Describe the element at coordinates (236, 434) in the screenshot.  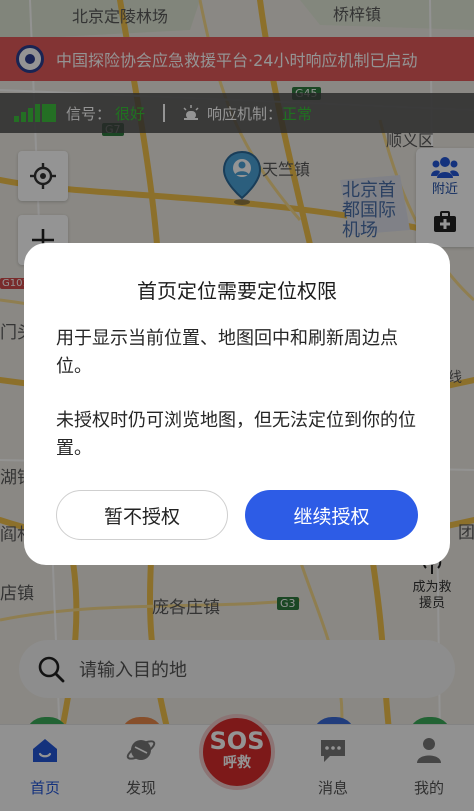
I see `dialog-paragraph-fallback: 未授权时仍可浏览地图，但无法定位到你的位置。` at that location.